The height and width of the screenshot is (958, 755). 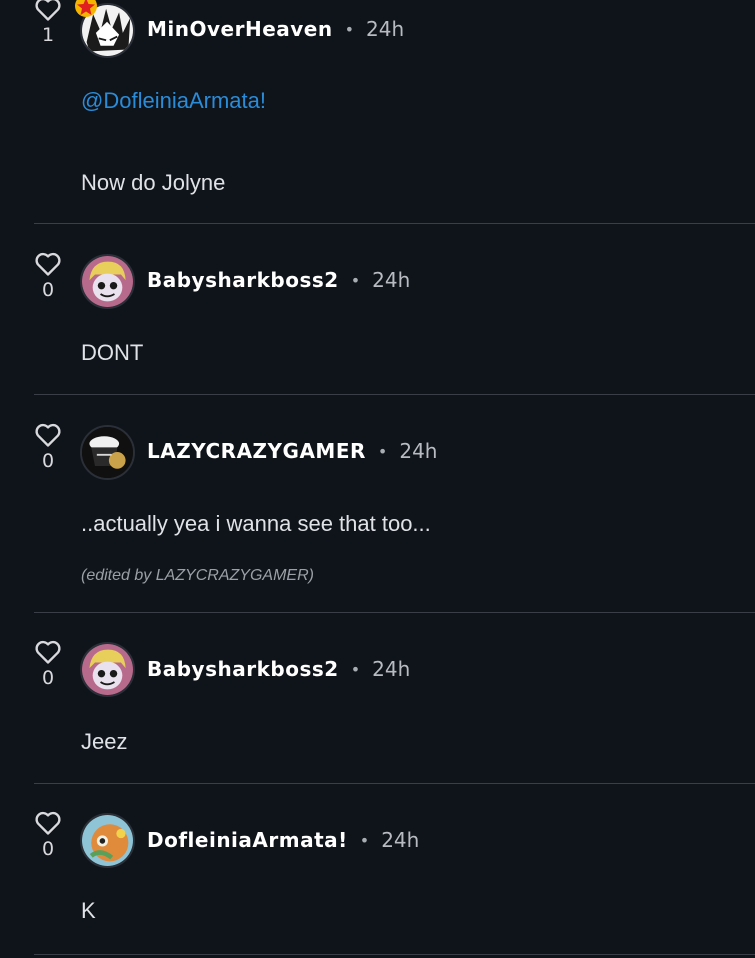 I want to click on comment-text: Jeez, so click(x=104, y=741).